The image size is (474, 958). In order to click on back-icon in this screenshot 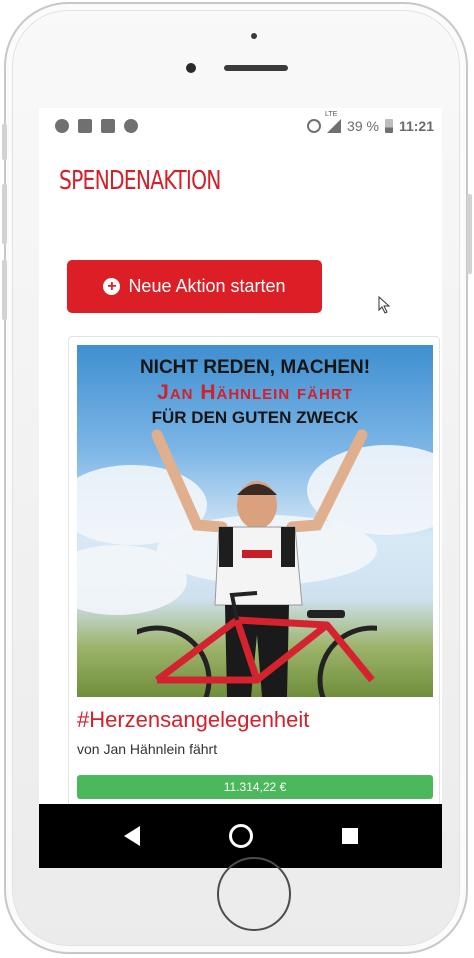, I will do `click(131, 836)`.